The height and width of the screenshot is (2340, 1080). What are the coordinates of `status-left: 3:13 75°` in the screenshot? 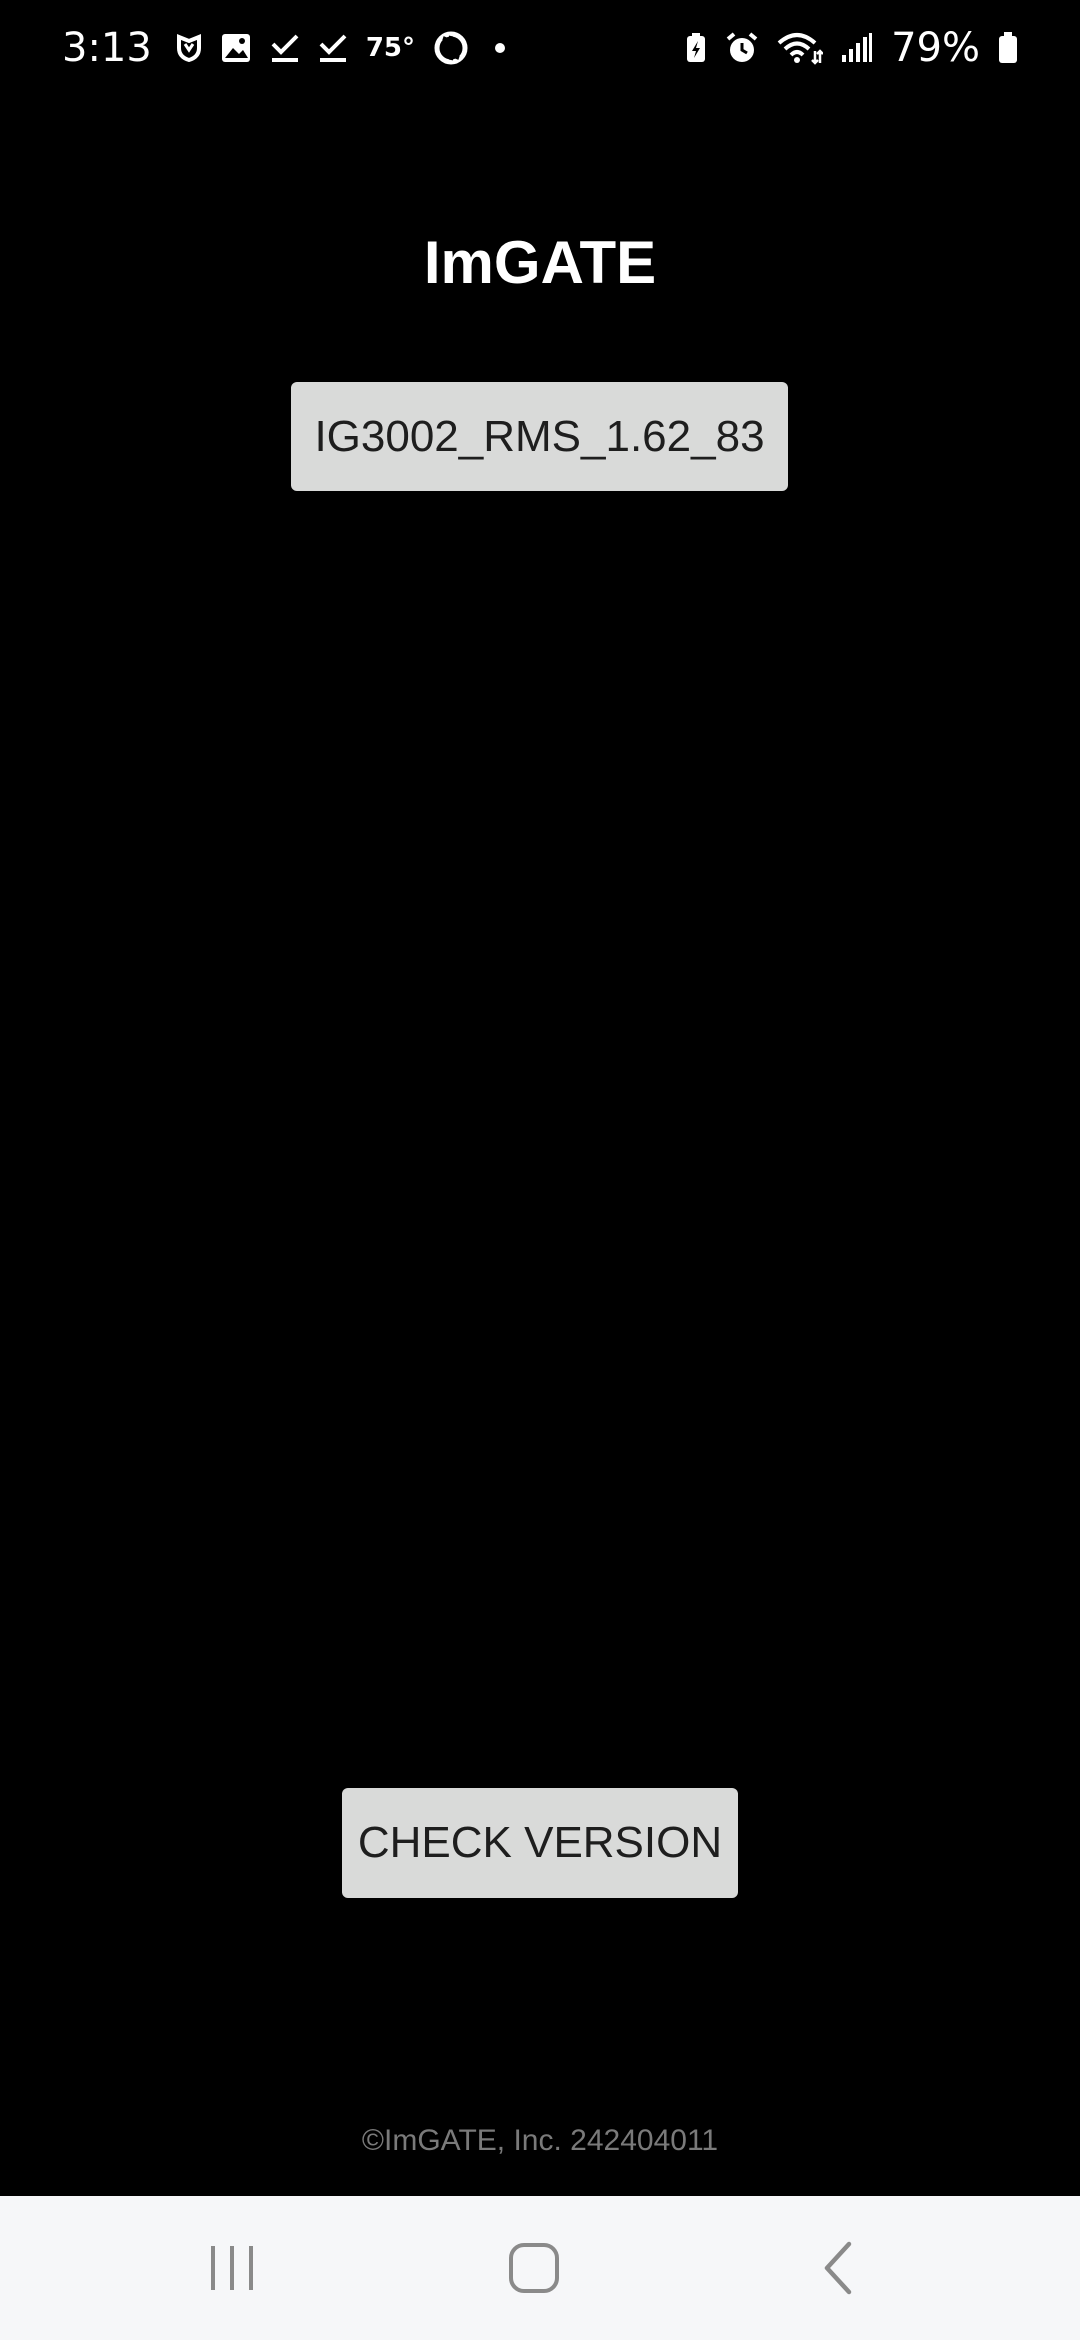 It's located at (284, 48).